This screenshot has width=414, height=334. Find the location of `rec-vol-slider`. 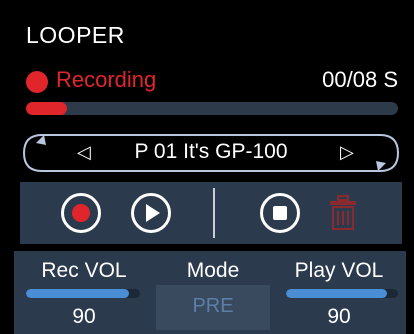

rec-vol-slider is located at coordinates (83, 293).